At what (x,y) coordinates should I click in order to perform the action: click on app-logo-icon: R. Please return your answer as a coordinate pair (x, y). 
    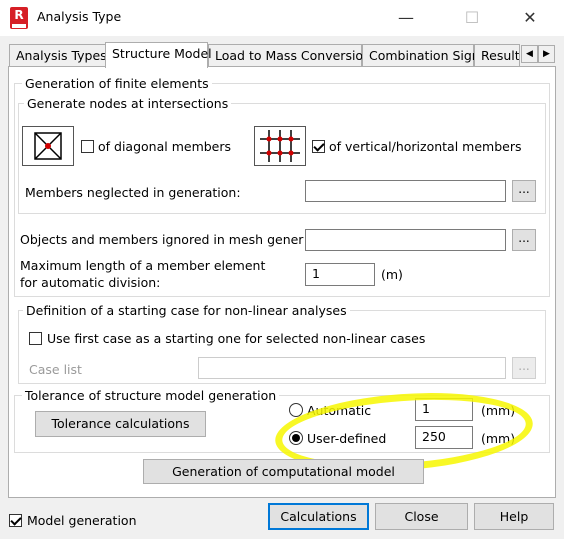
    Looking at the image, I should click on (19, 18).